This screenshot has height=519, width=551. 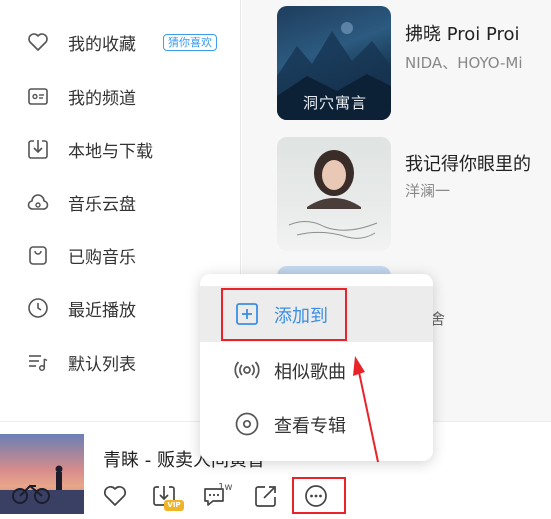 What do you see at coordinates (319, 495) in the screenshot?
I see `annotation-box-more` at bounding box center [319, 495].